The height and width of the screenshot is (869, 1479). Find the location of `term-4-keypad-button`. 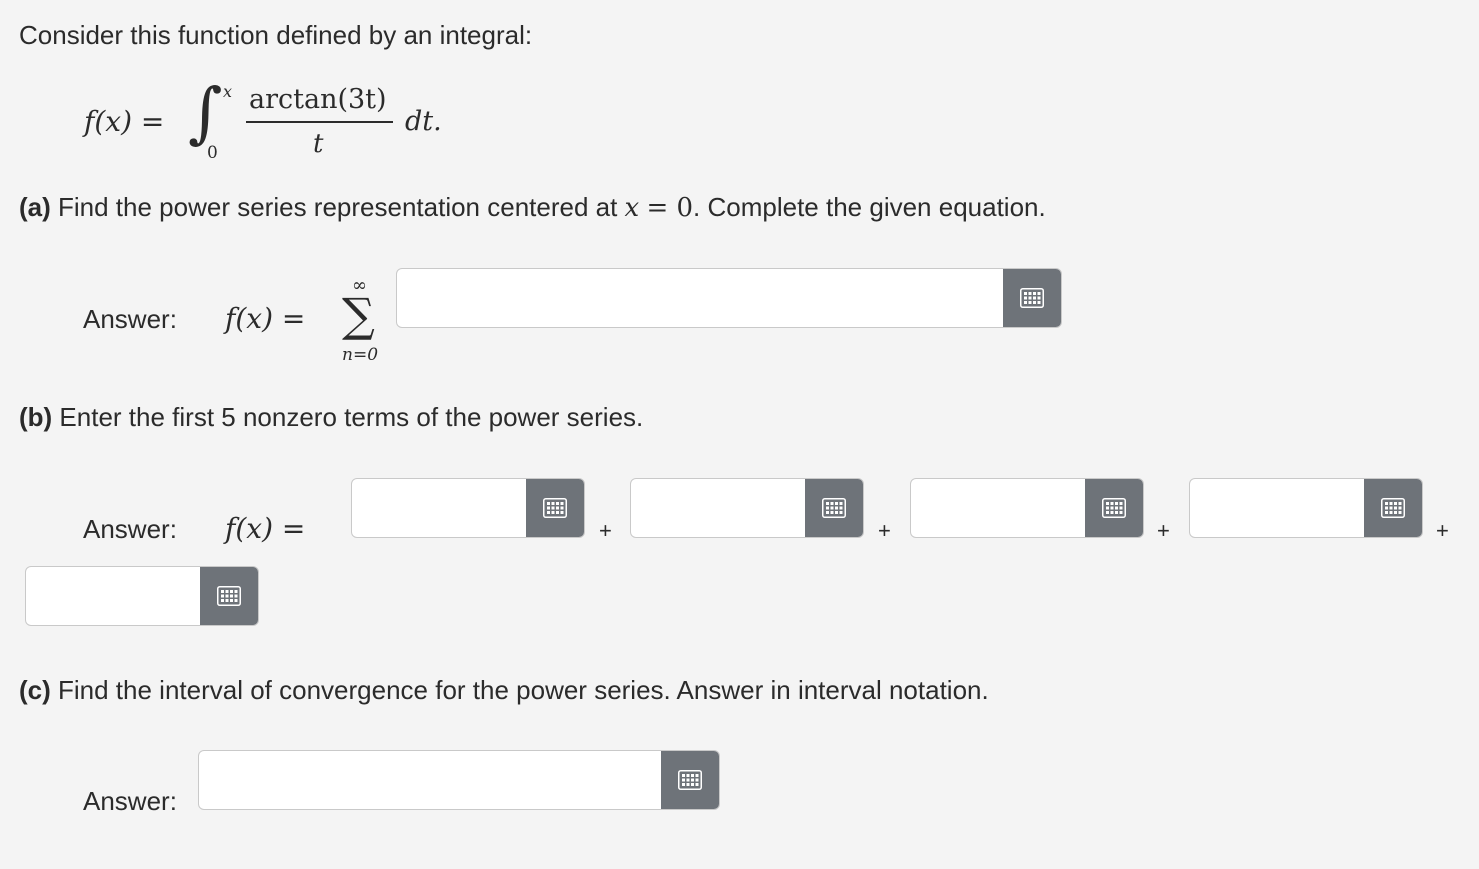

term-4-keypad-button is located at coordinates (1393, 508).